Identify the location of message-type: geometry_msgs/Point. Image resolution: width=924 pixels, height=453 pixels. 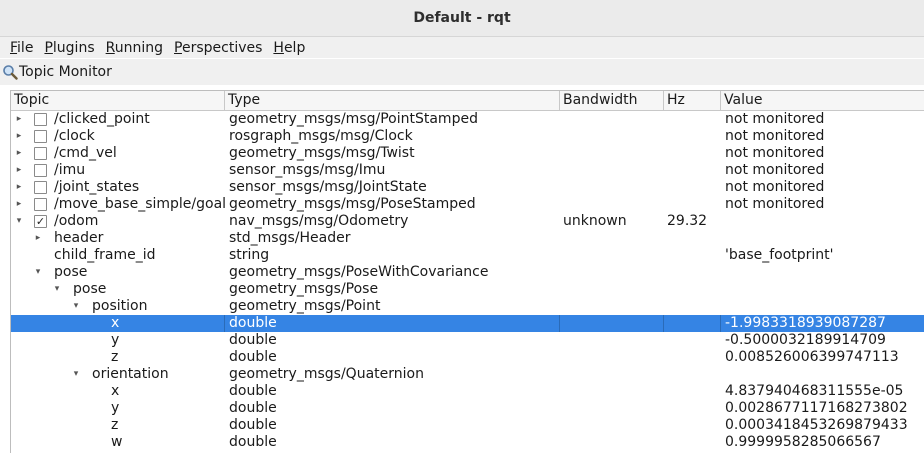
(305, 306).